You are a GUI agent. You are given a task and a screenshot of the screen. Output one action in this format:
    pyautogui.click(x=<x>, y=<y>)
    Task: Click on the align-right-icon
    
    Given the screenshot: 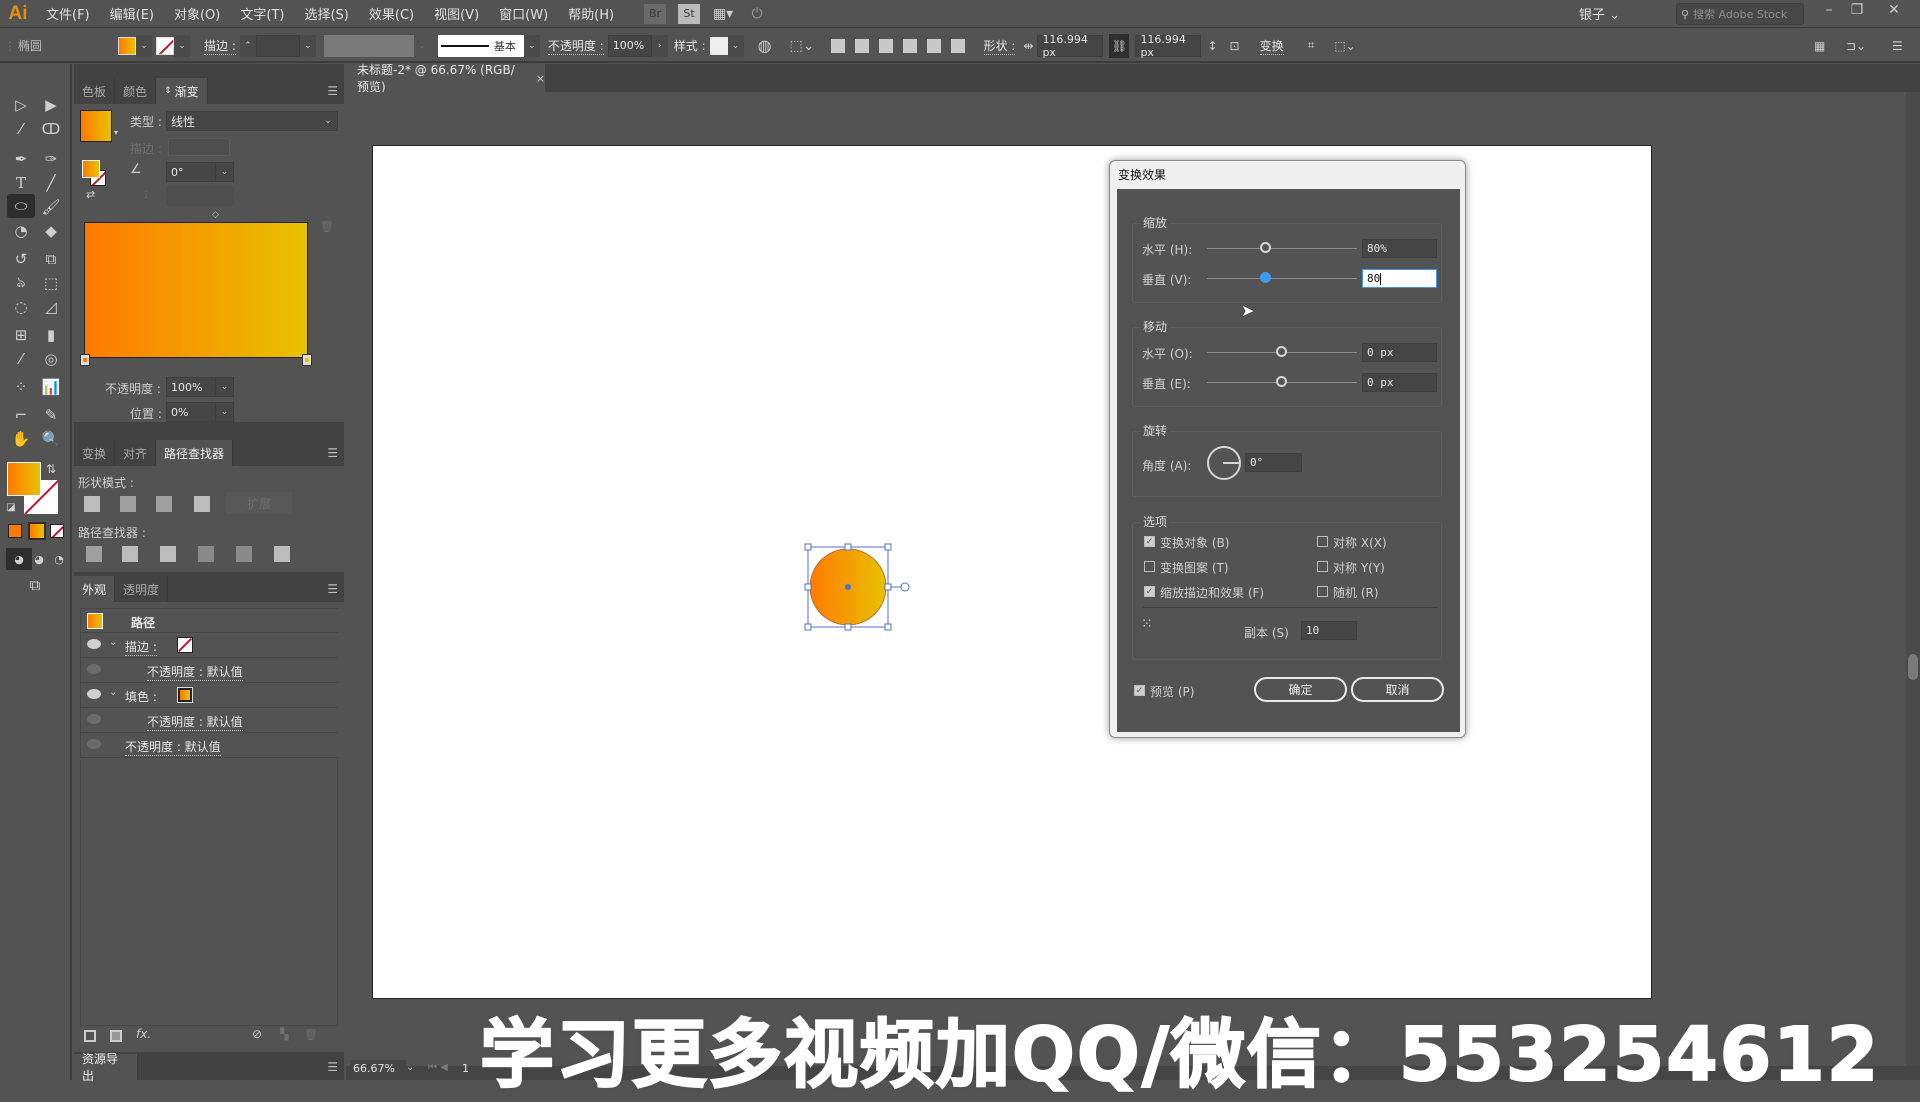 What is the action you would take?
    pyautogui.click(x=885, y=45)
    